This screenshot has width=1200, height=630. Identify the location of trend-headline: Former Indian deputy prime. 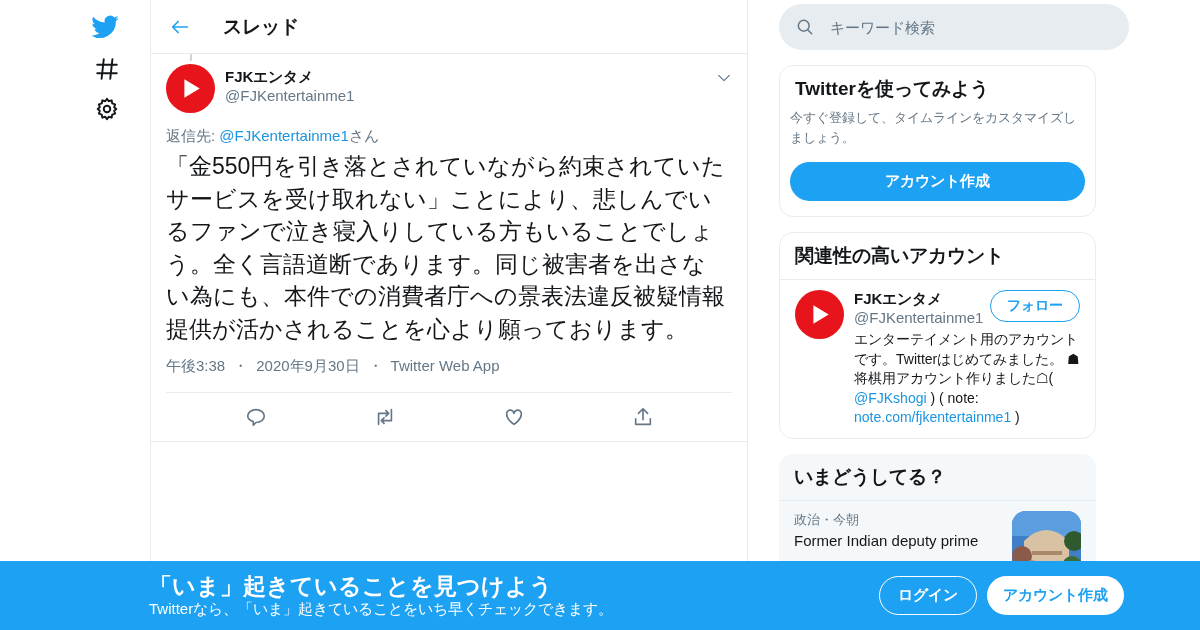
(898, 540).